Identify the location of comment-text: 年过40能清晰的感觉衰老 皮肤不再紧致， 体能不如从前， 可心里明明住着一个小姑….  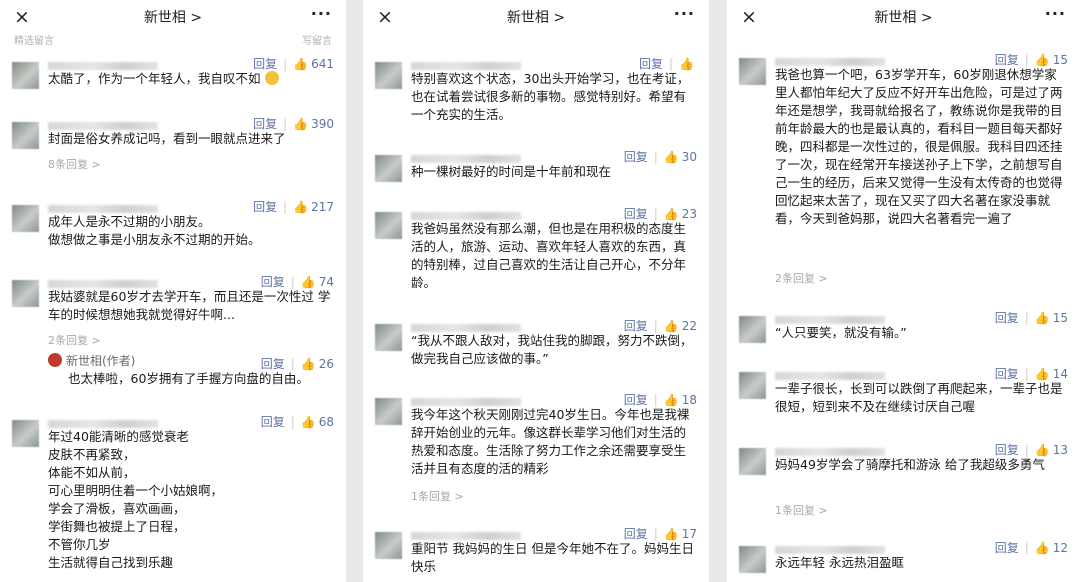
(136, 499).